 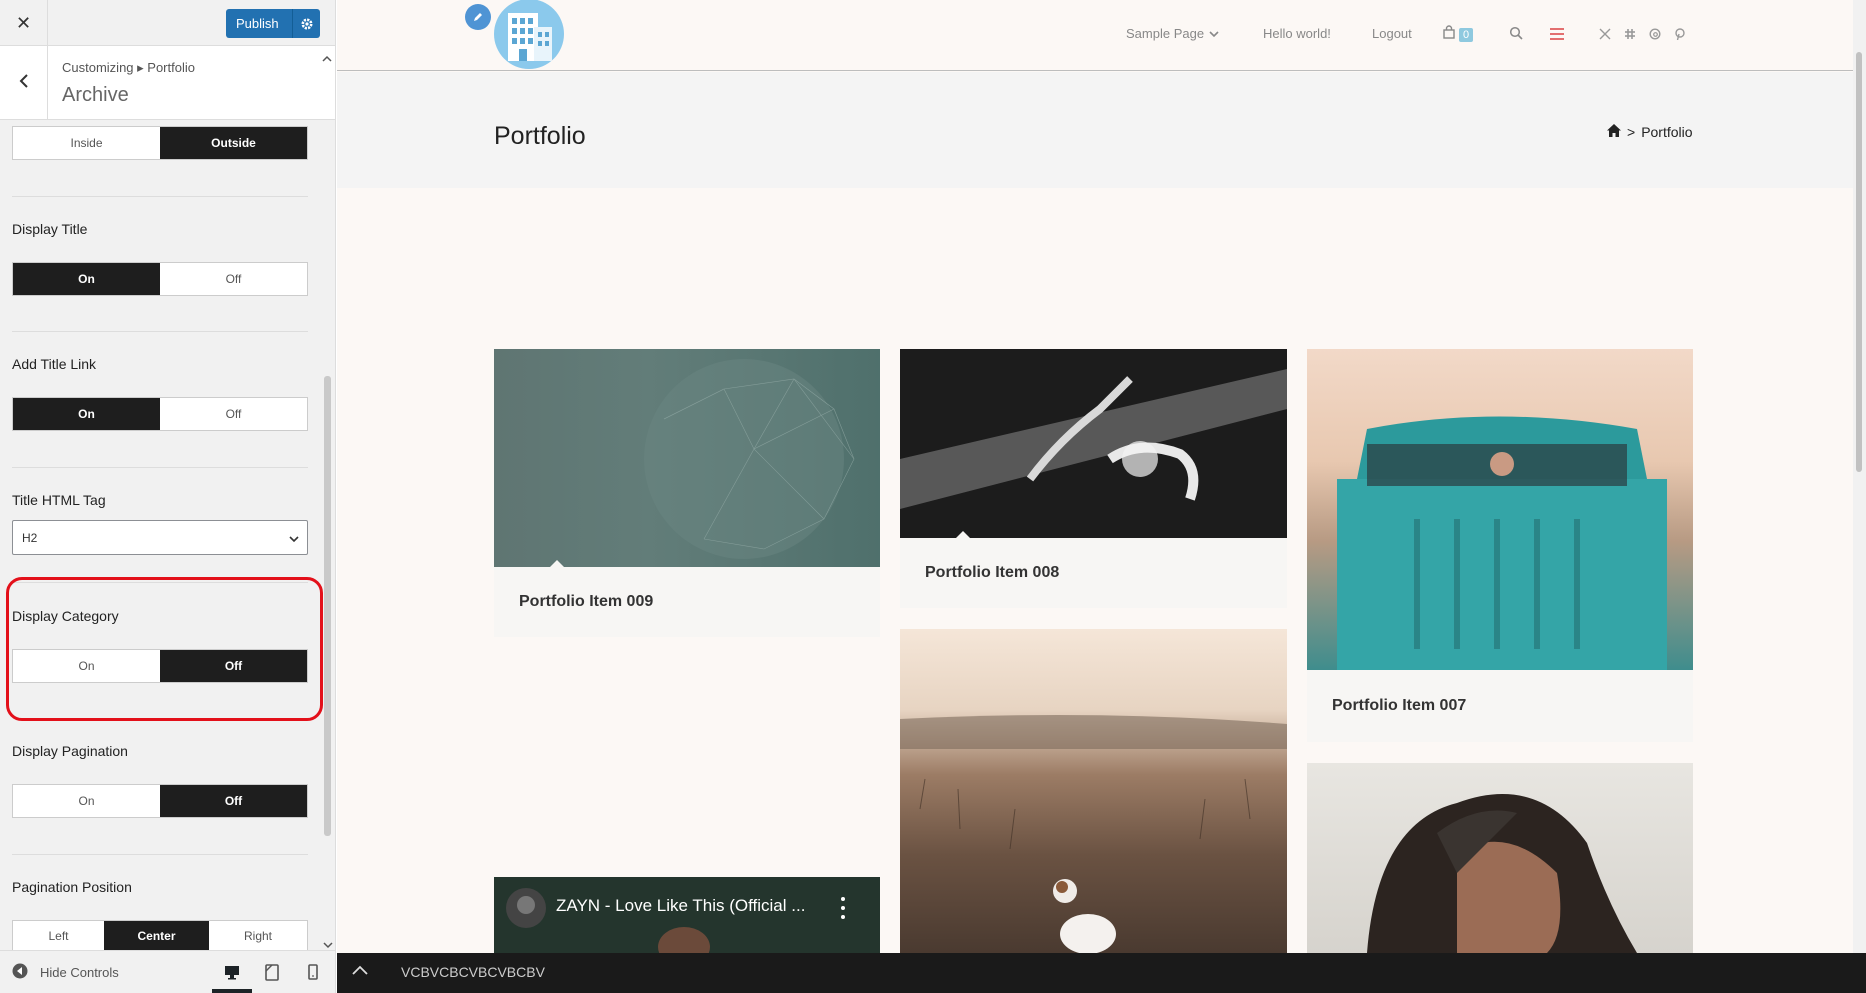 I want to click on add-title-link-off: Off, so click(x=233, y=414).